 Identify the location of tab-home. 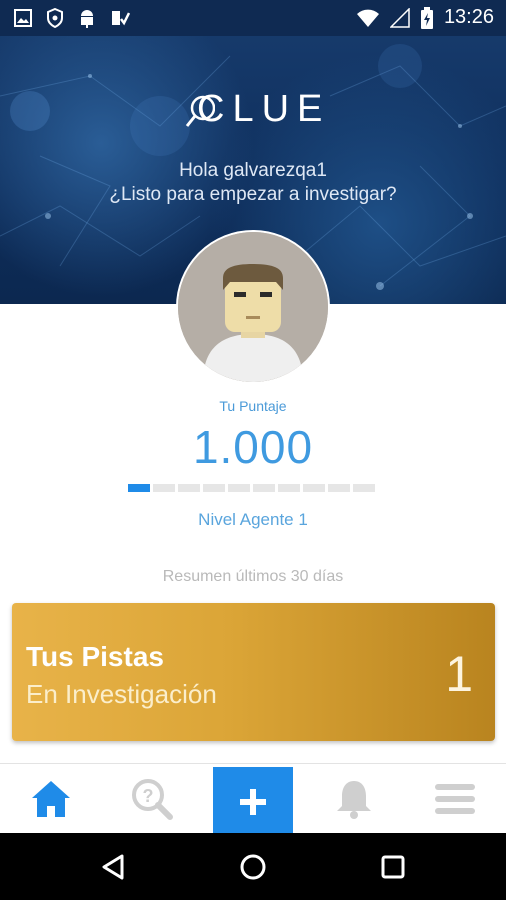
(51, 799).